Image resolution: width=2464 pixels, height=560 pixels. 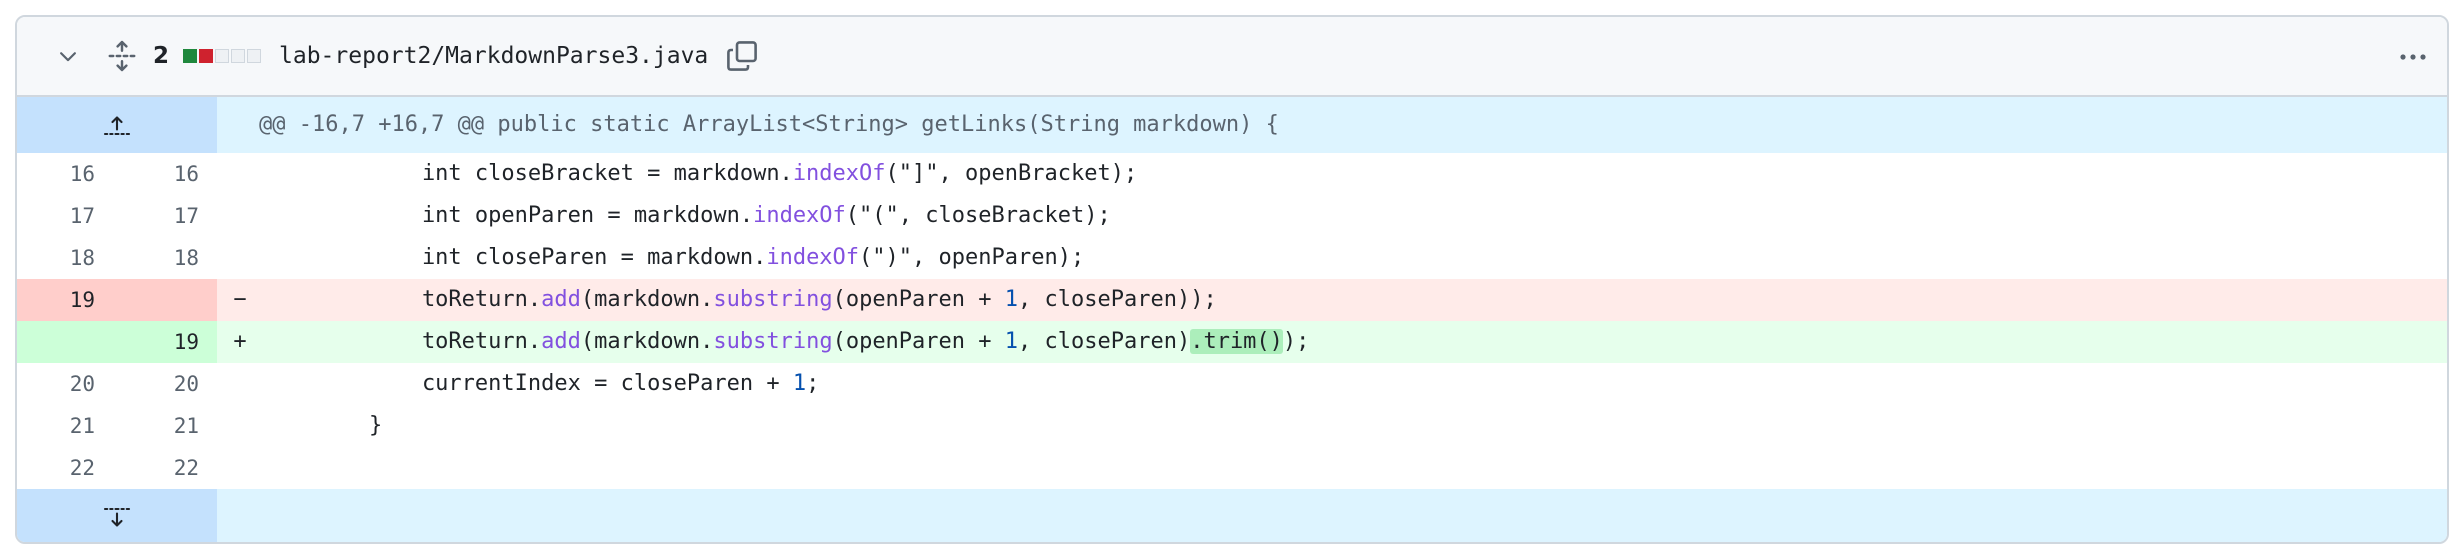 What do you see at coordinates (493, 56) in the screenshot?
I see `file-path-link: lab-report2/MarkdownParse3.java` at bounding box center [493, 56].